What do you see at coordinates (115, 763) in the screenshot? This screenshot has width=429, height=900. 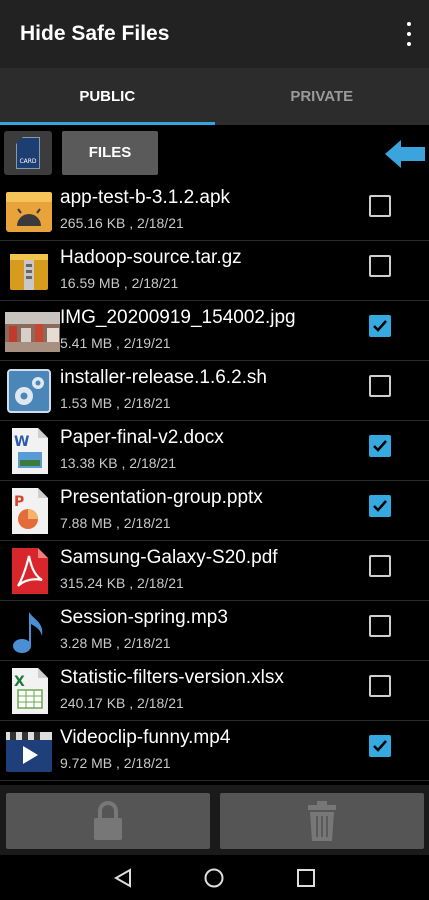 I see `file-meta: 9.72 MB , 2/18/21` at bounding box center [115, 763].